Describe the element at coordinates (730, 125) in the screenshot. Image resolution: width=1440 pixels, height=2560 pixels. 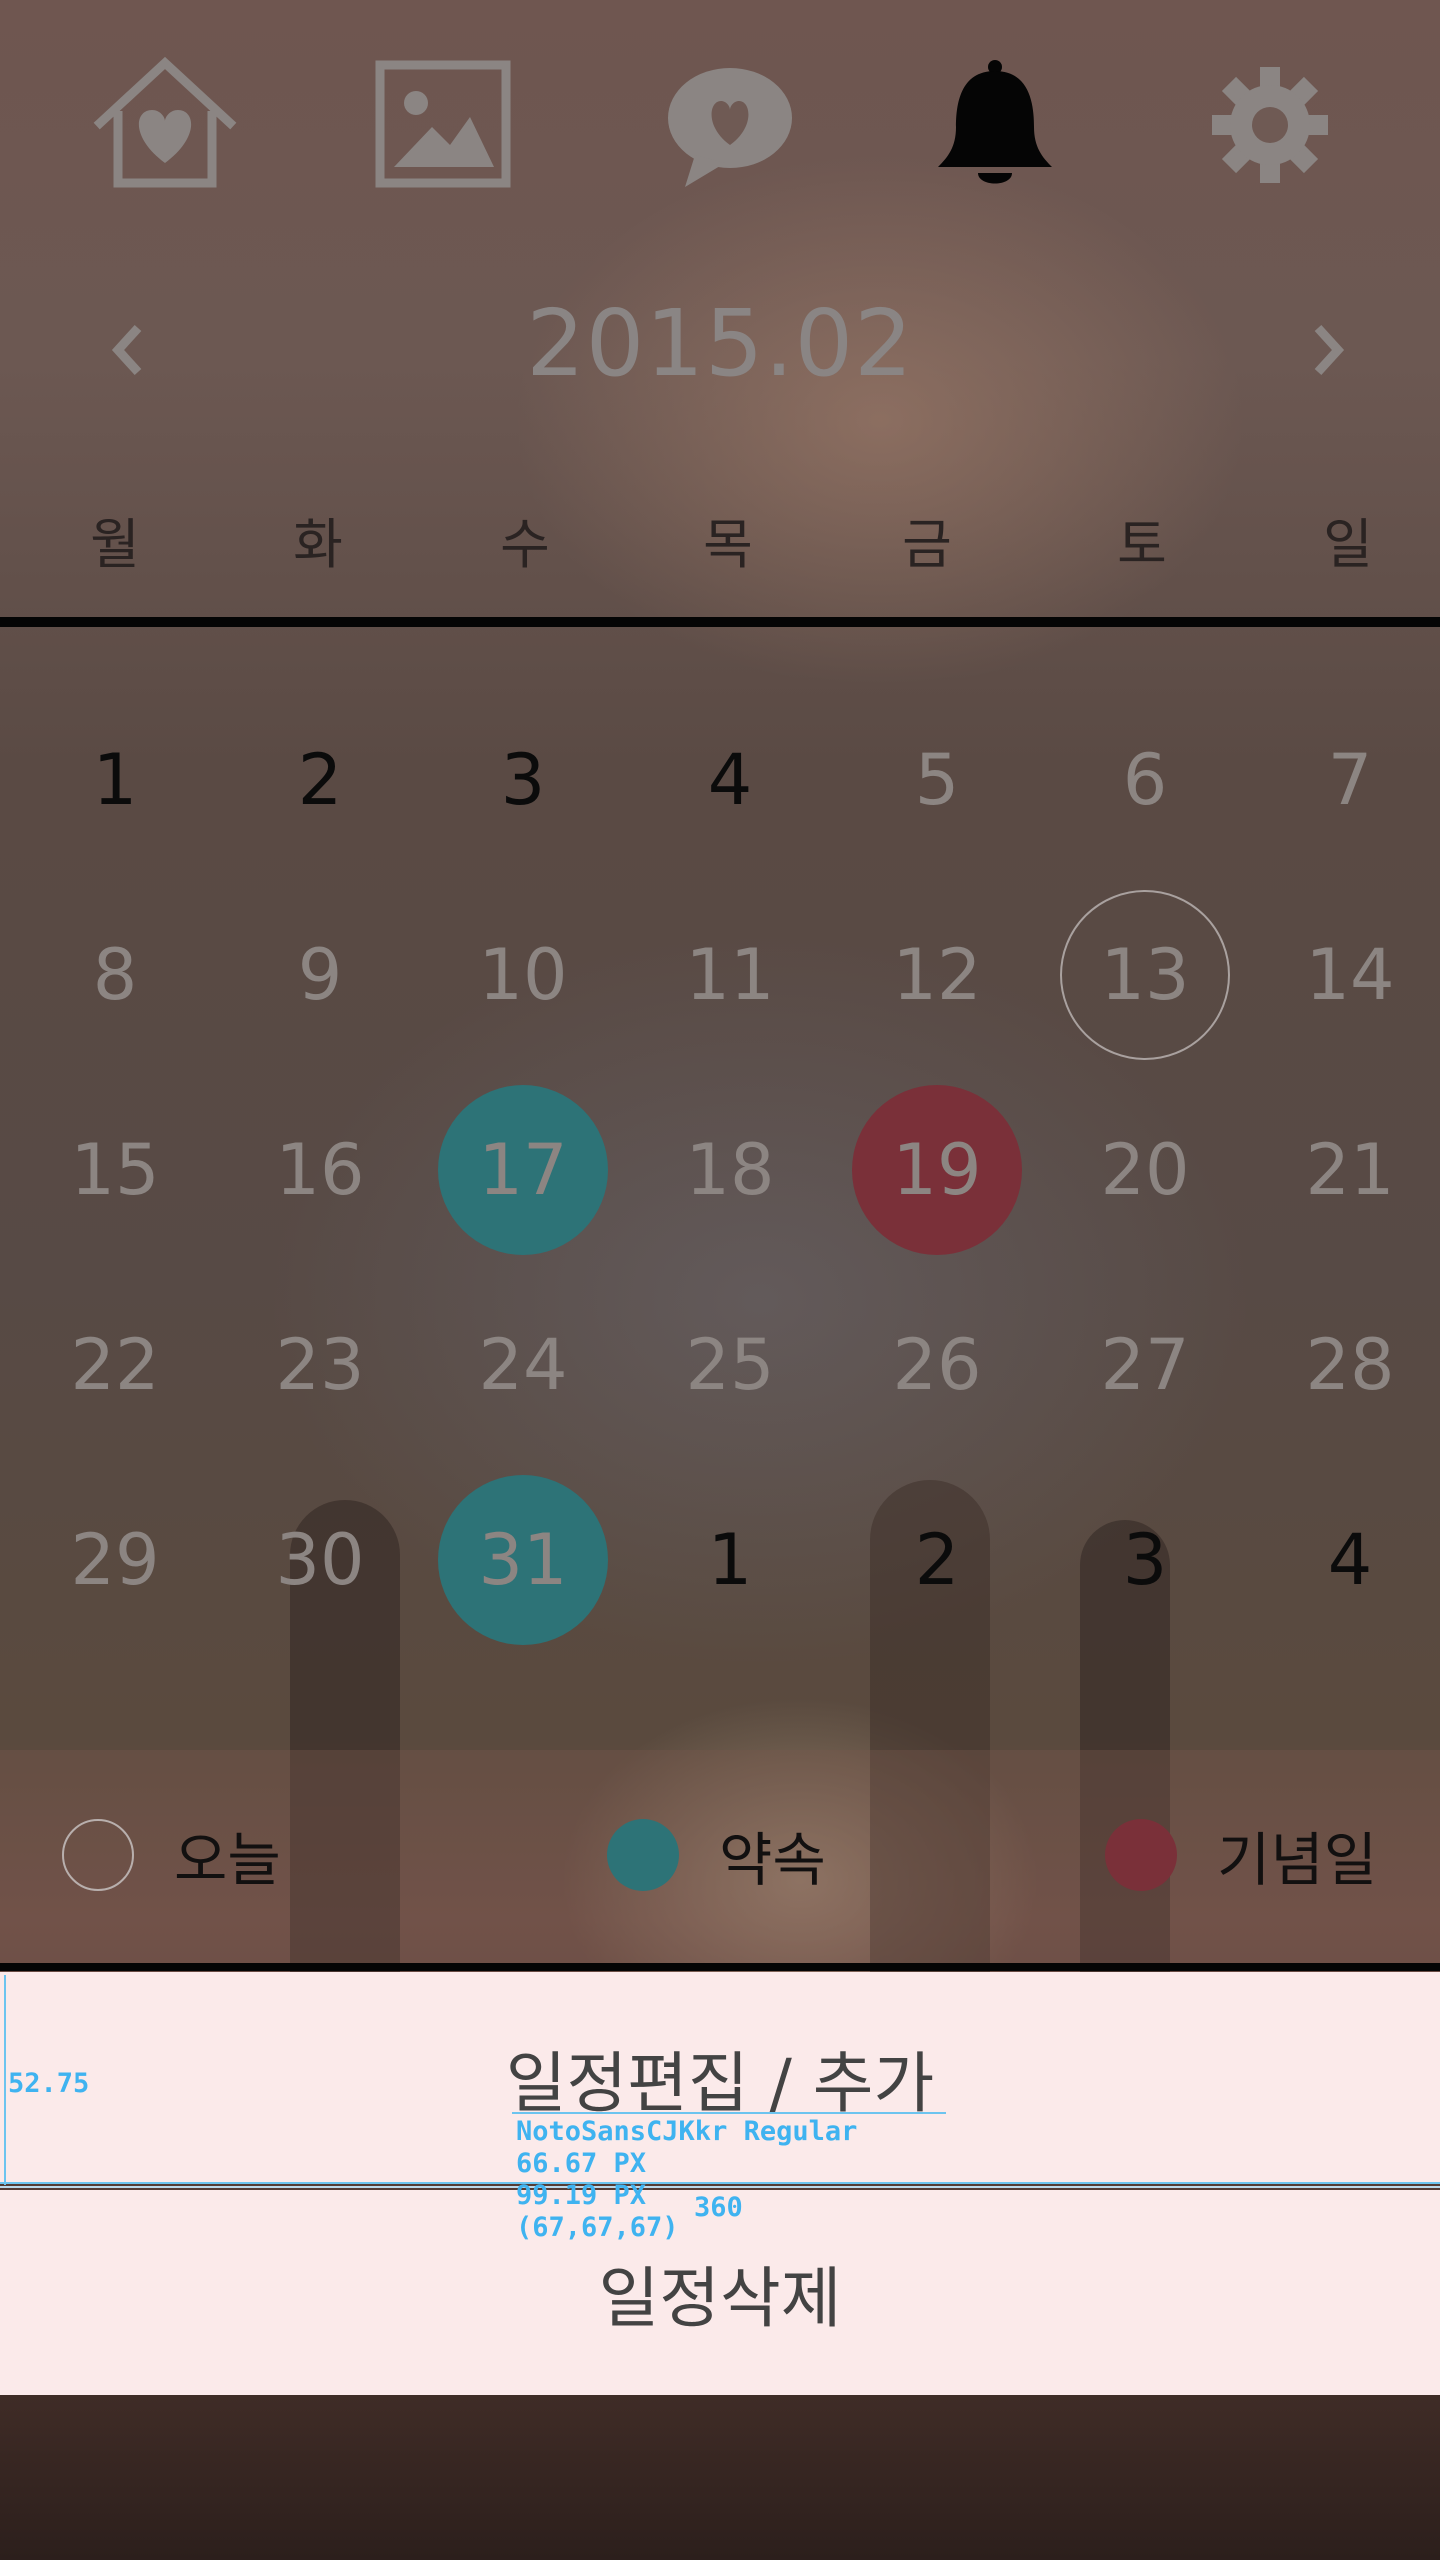
I see `chat-heart-icon` at that location.